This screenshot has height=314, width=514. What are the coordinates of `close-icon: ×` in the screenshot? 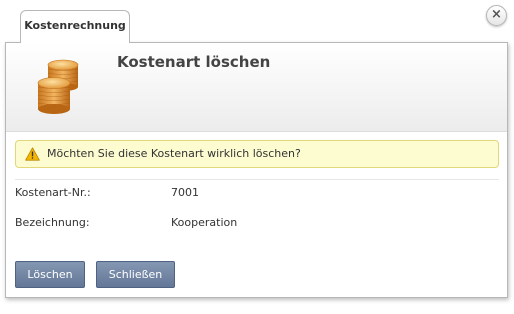 It's located at (496, 15).